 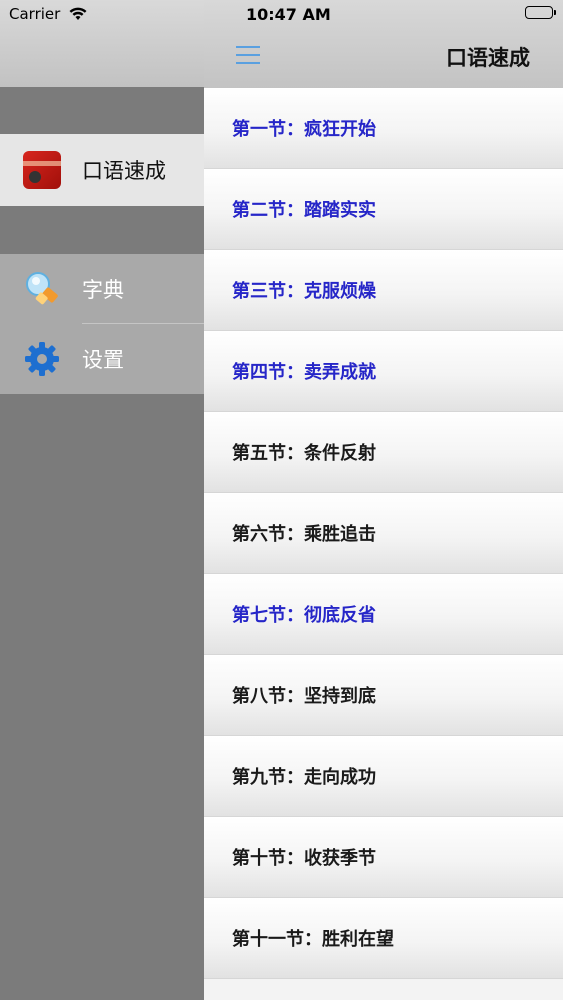 What do you see at coordinates (383, 44) in the screenshot?
I see `navigation-bar: 10:47 AM 口语速成` at bounding box center [383, 44].